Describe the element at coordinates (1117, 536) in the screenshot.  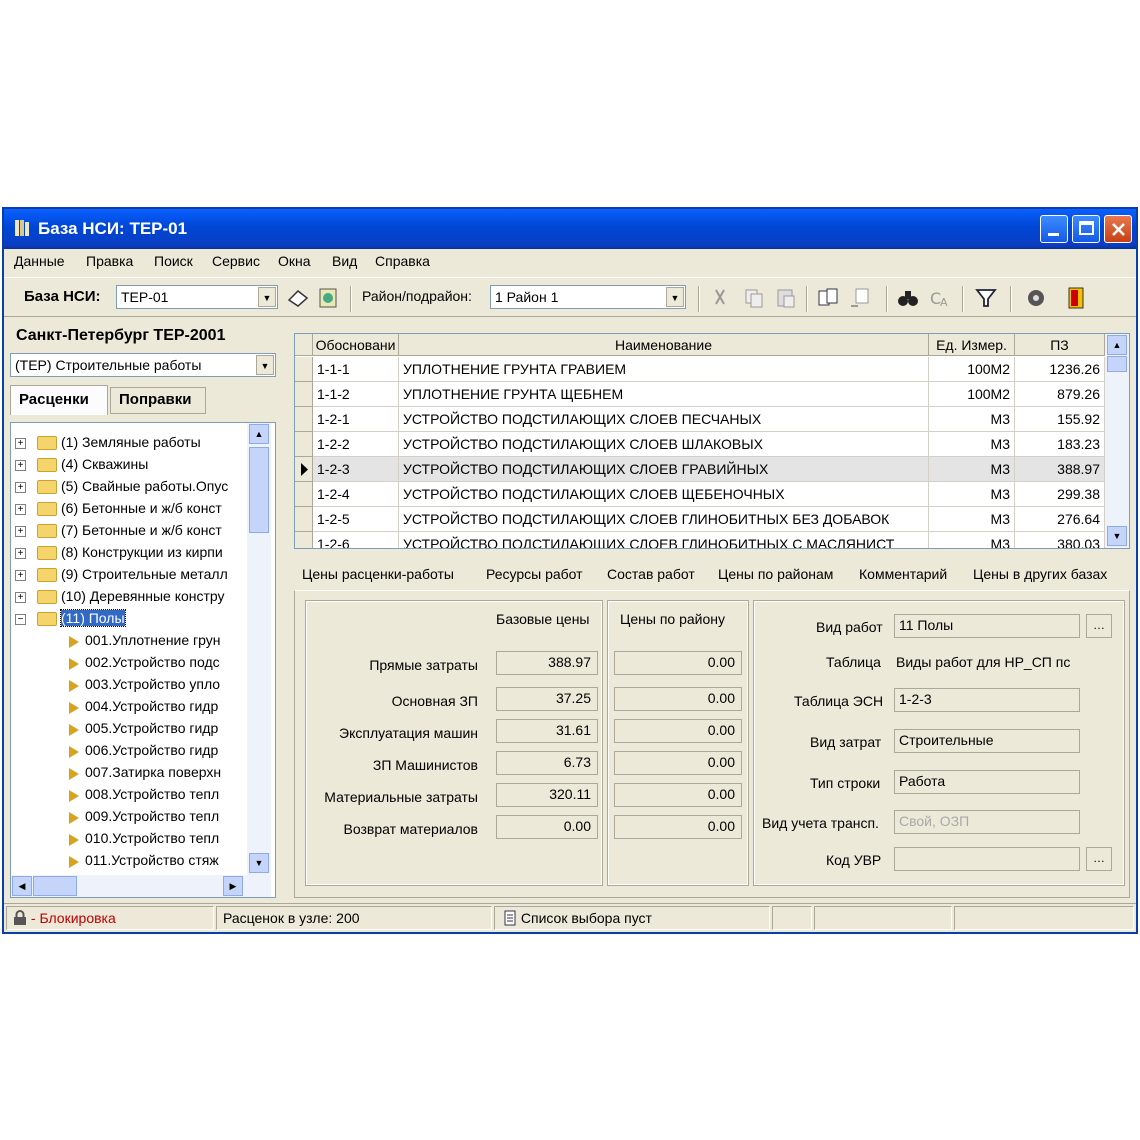
I see `scroll-down-icon: ▼` at that location.